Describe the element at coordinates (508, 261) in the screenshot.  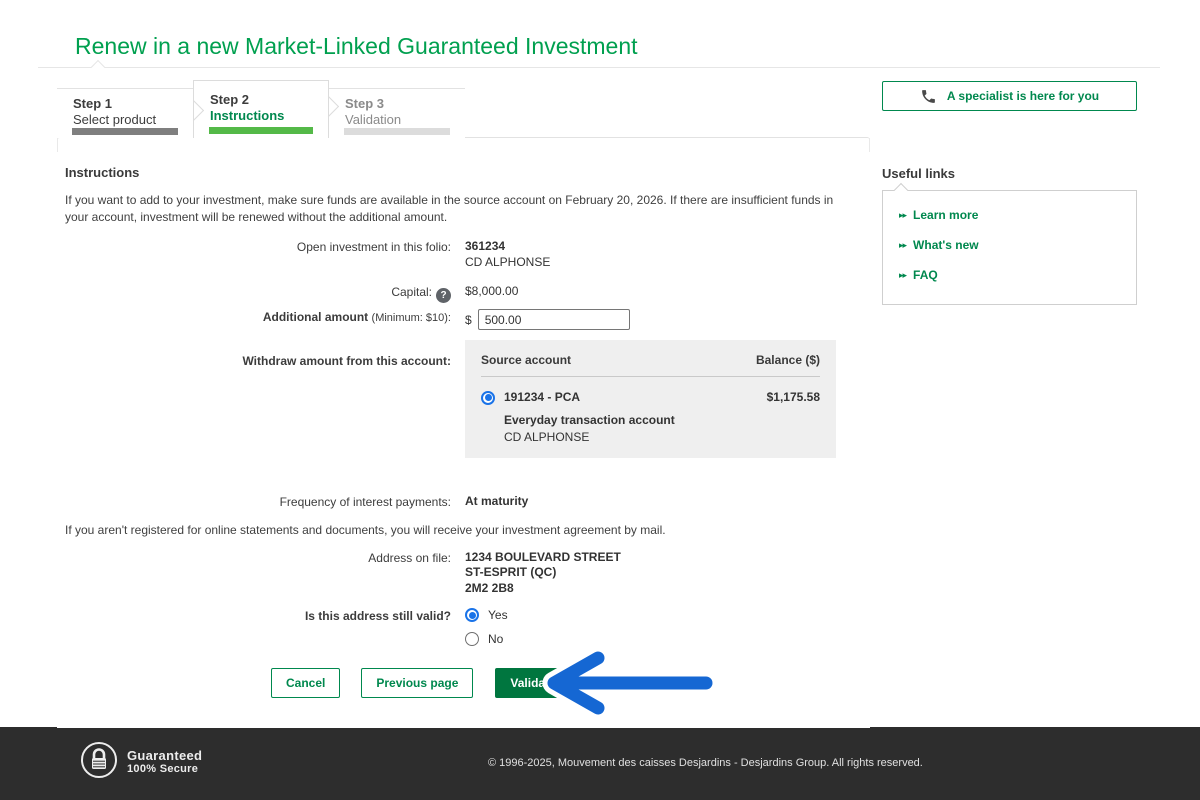
I see `folio-name: CD ALPHONSE` at that location.